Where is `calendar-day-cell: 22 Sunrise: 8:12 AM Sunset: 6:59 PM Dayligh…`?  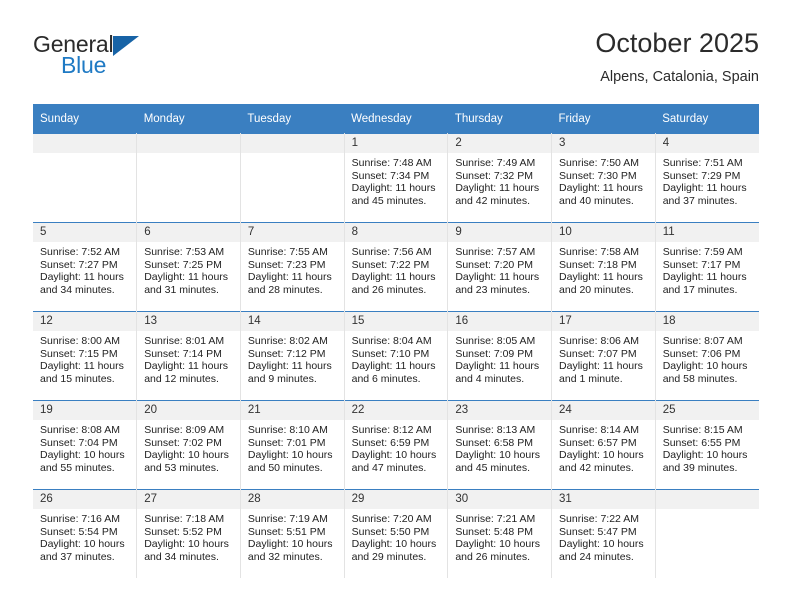 calendar-day-cell: 22 Sunrise: 8:12 AM Sunset: 6:59 PM Dayligh… is located at coordinates (396, 445).